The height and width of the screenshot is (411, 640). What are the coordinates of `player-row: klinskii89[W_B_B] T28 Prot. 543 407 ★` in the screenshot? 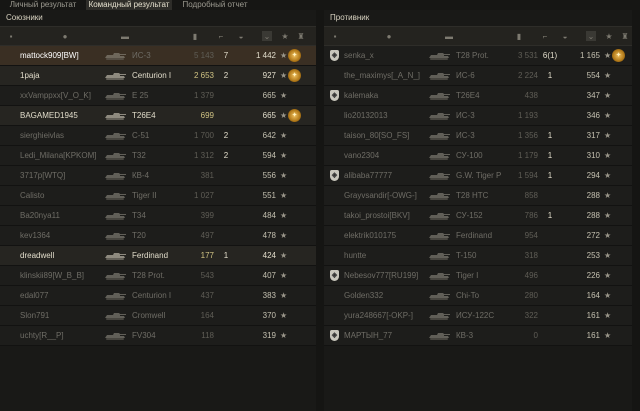 It's located at (158, 276).